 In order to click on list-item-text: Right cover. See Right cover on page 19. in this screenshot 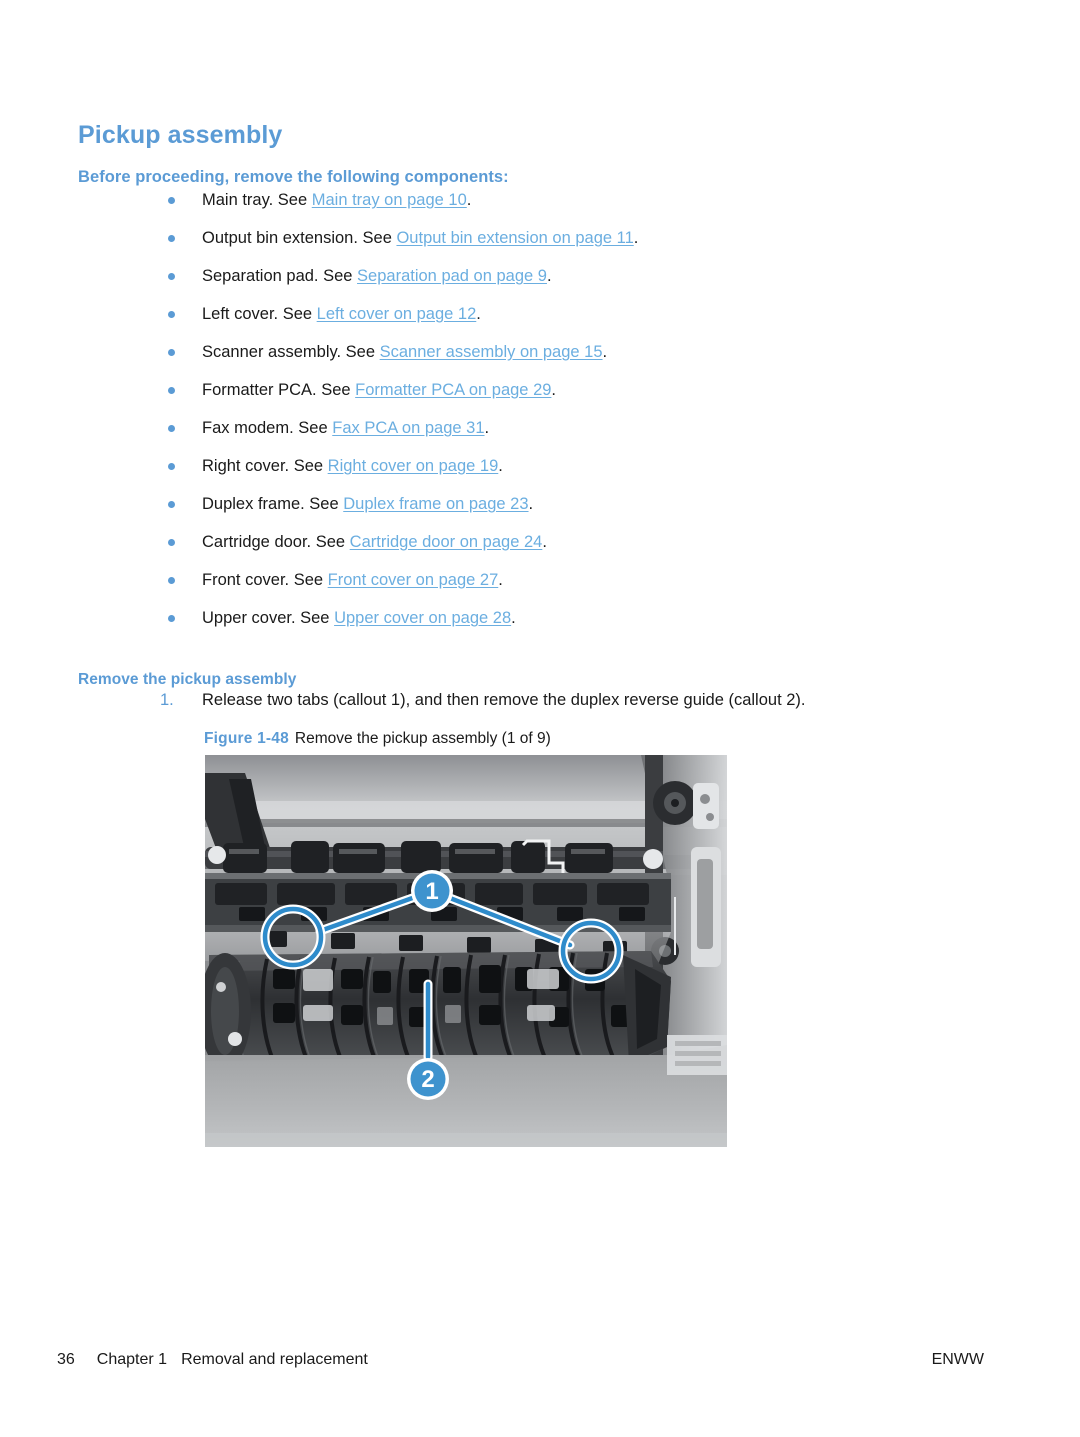, I will do `click(352, 466)`.